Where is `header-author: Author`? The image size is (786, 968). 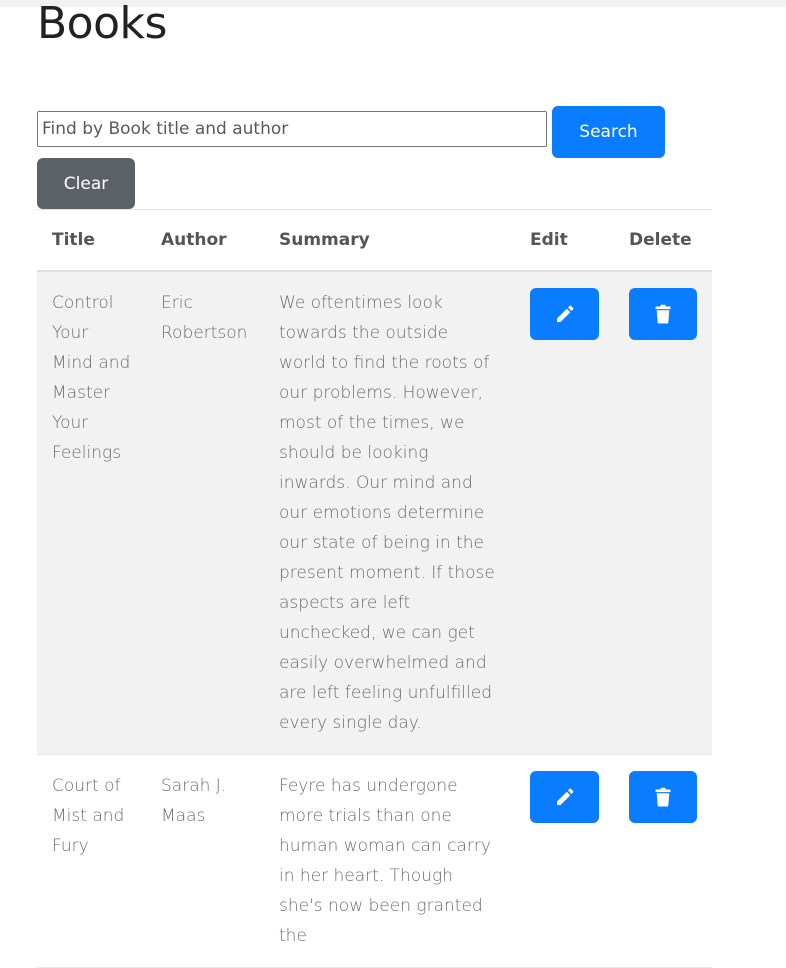
header-author: Author is located at coordinates (205, 240).